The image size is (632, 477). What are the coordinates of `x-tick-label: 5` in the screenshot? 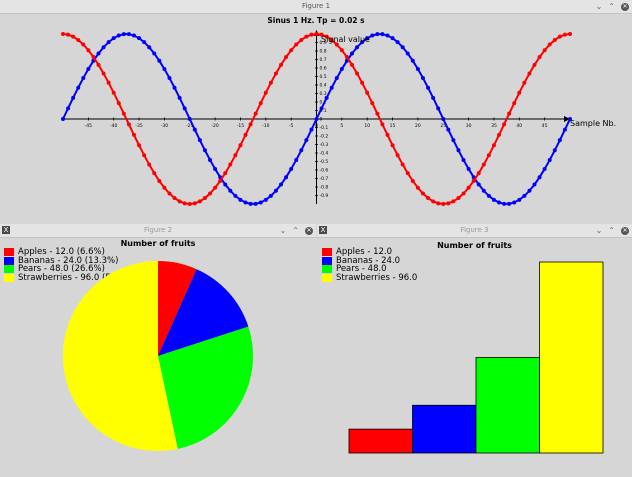 It's located at (341, 126).